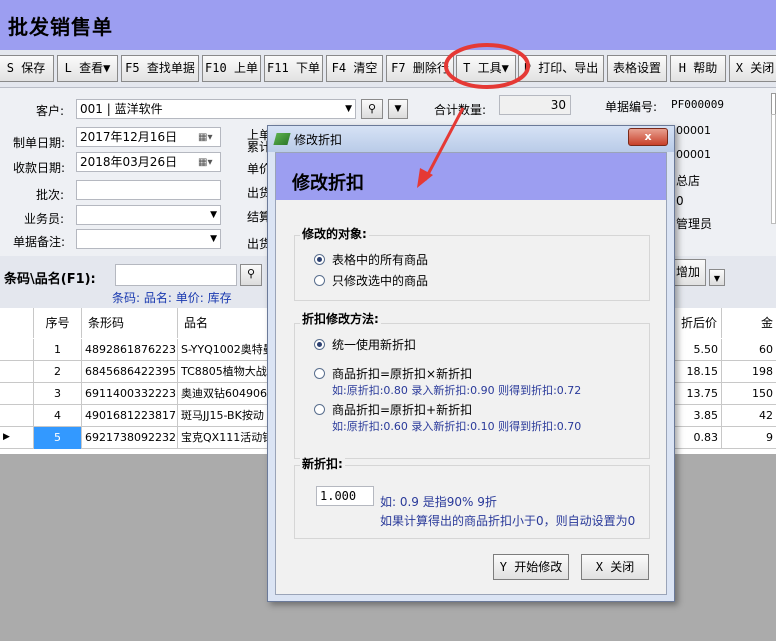 The image size is (776, 641). I want to click on customer-select: 001 | 蓝洋软件 ▼, so click(216, 109).